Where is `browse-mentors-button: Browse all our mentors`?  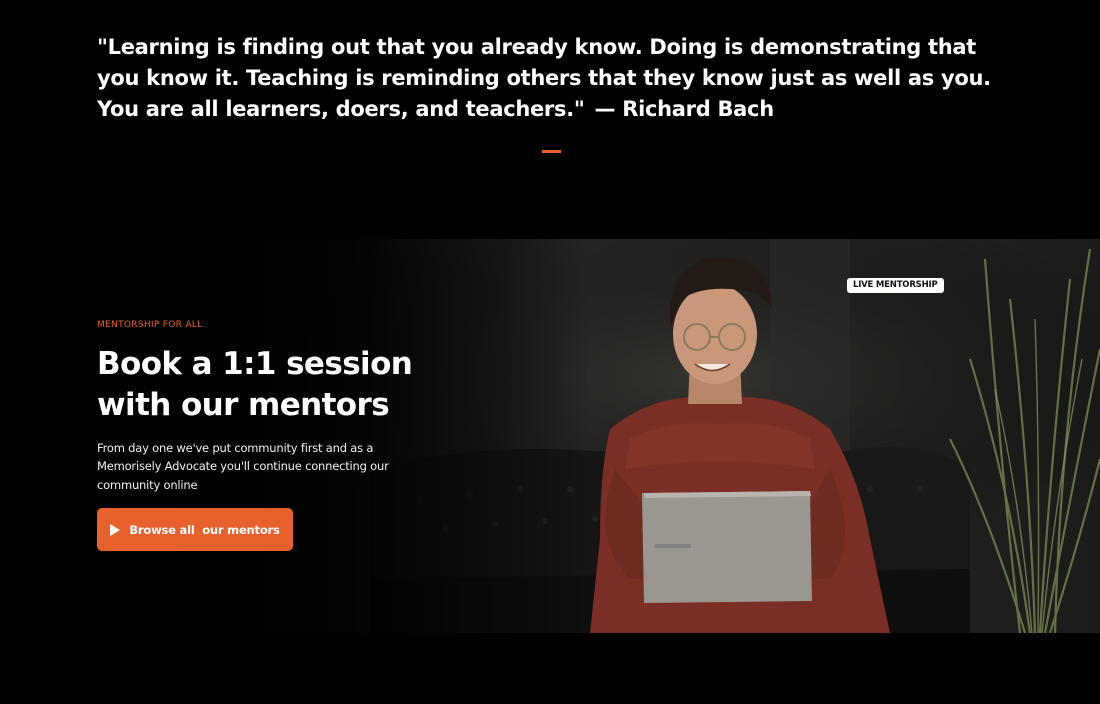
browse-mentors-button: Browse all our mentors is located at coordinates (195, 529).